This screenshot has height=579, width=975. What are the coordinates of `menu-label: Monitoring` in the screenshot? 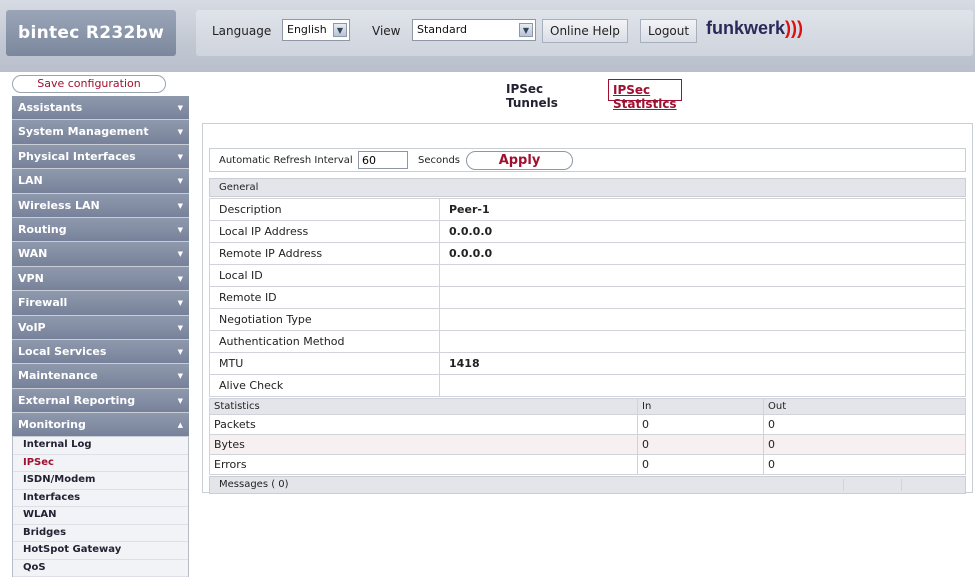 It's located at (52, 425).